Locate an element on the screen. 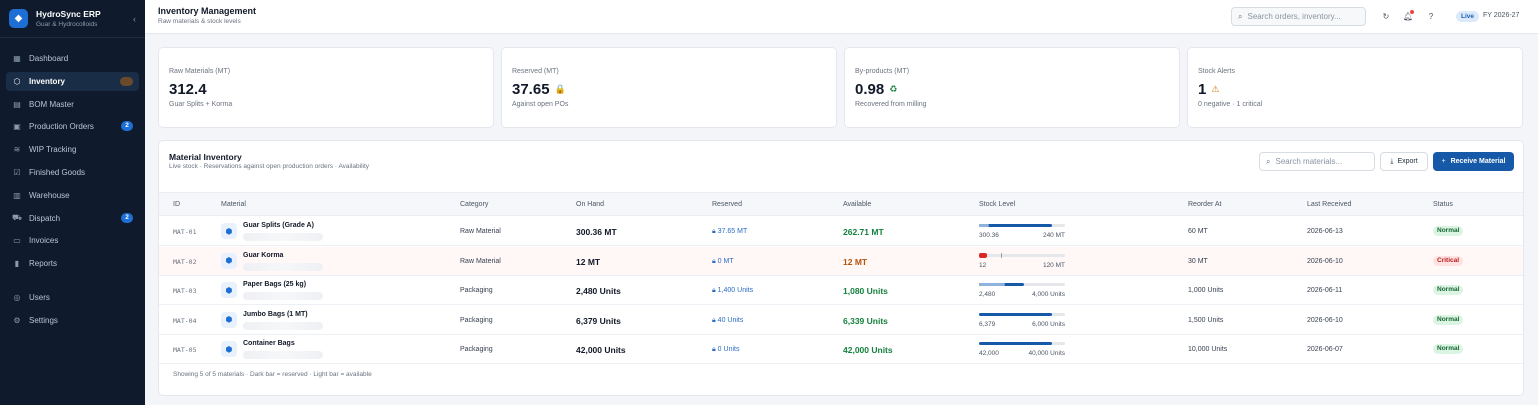  category: Packaging is located at coordinates (476, 349).